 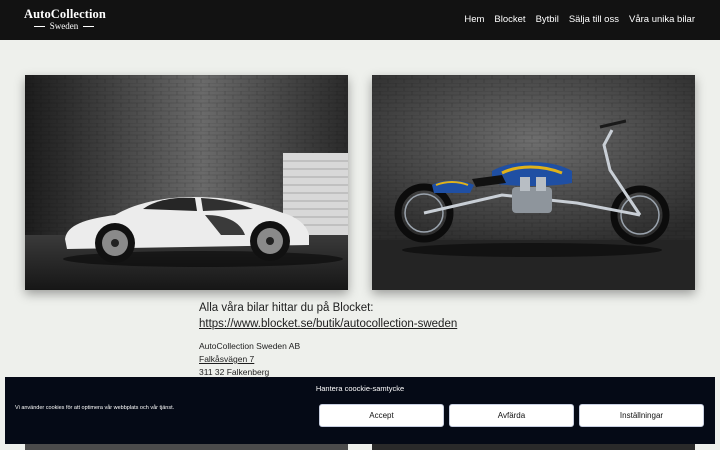 I want to click on logo-subtitle-row: Sweden, so click(x=64, y=26).